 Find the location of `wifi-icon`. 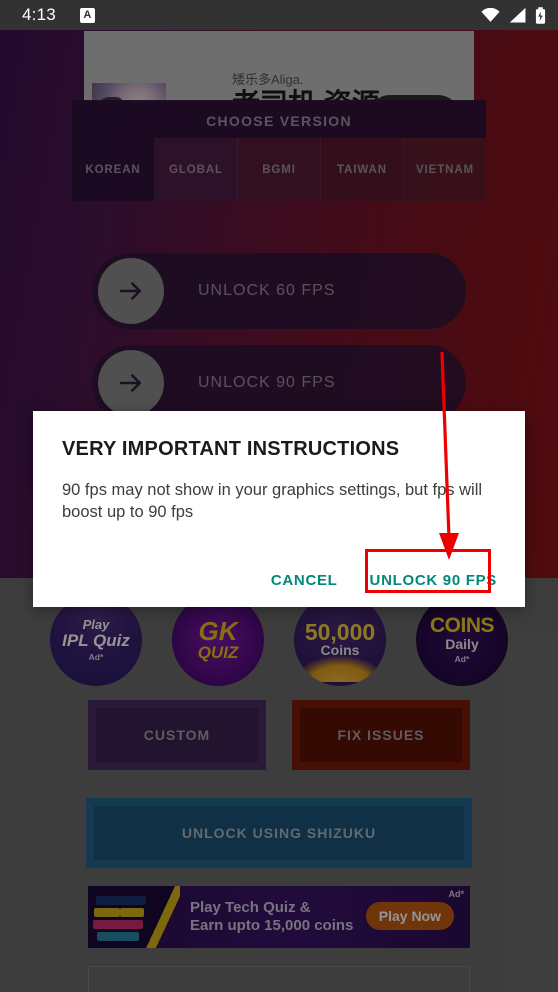

wifi-icon is located at coordinates (490, 14).